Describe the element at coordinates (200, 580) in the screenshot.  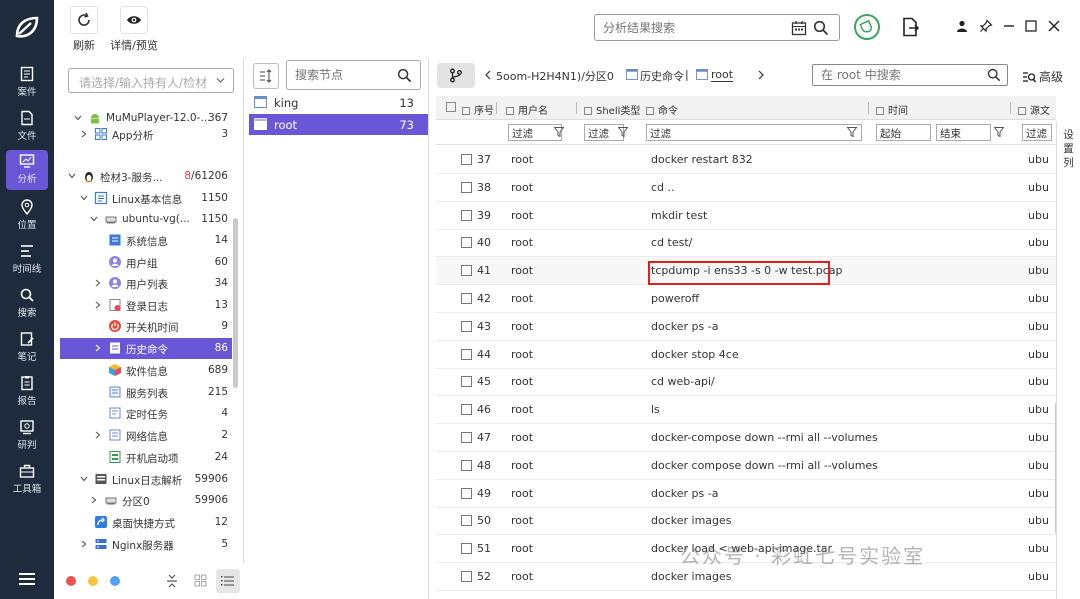
I see `grid-view-icon` at that location.